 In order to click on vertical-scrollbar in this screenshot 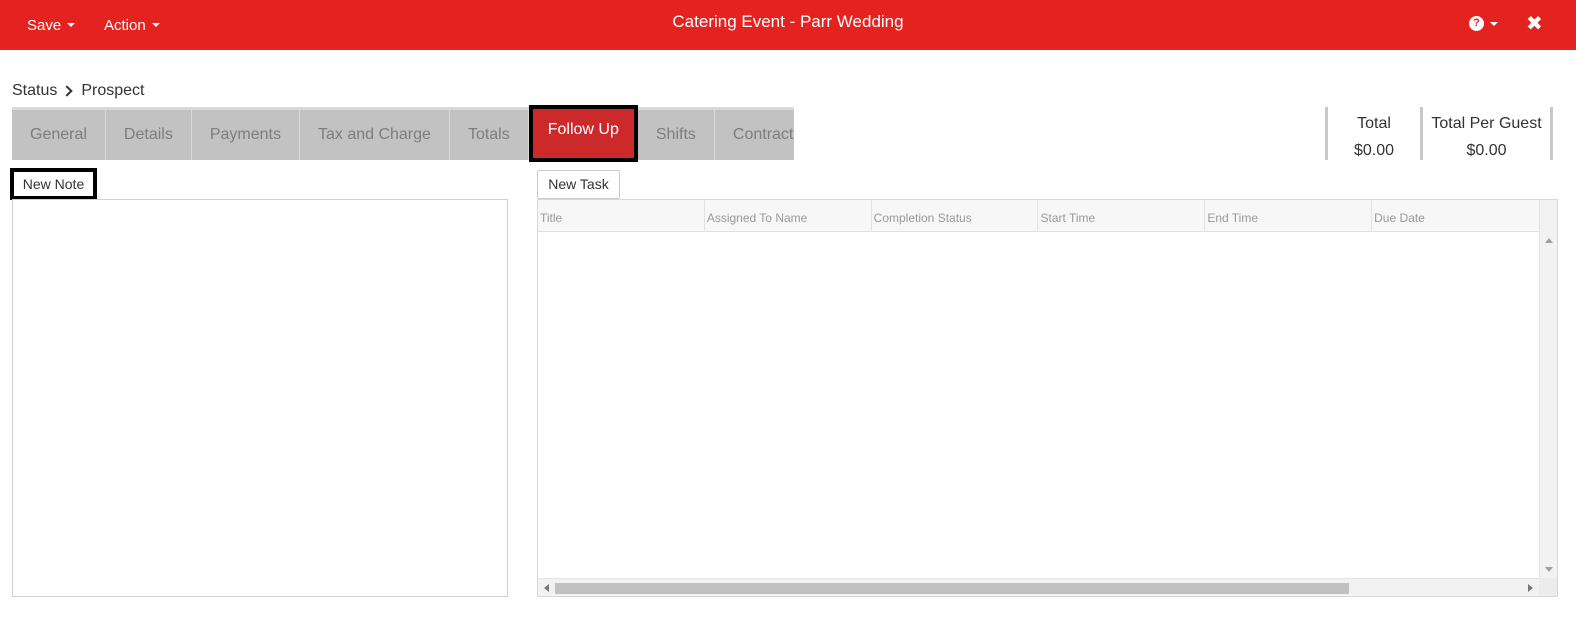, I will do `click(1548, 390)`.